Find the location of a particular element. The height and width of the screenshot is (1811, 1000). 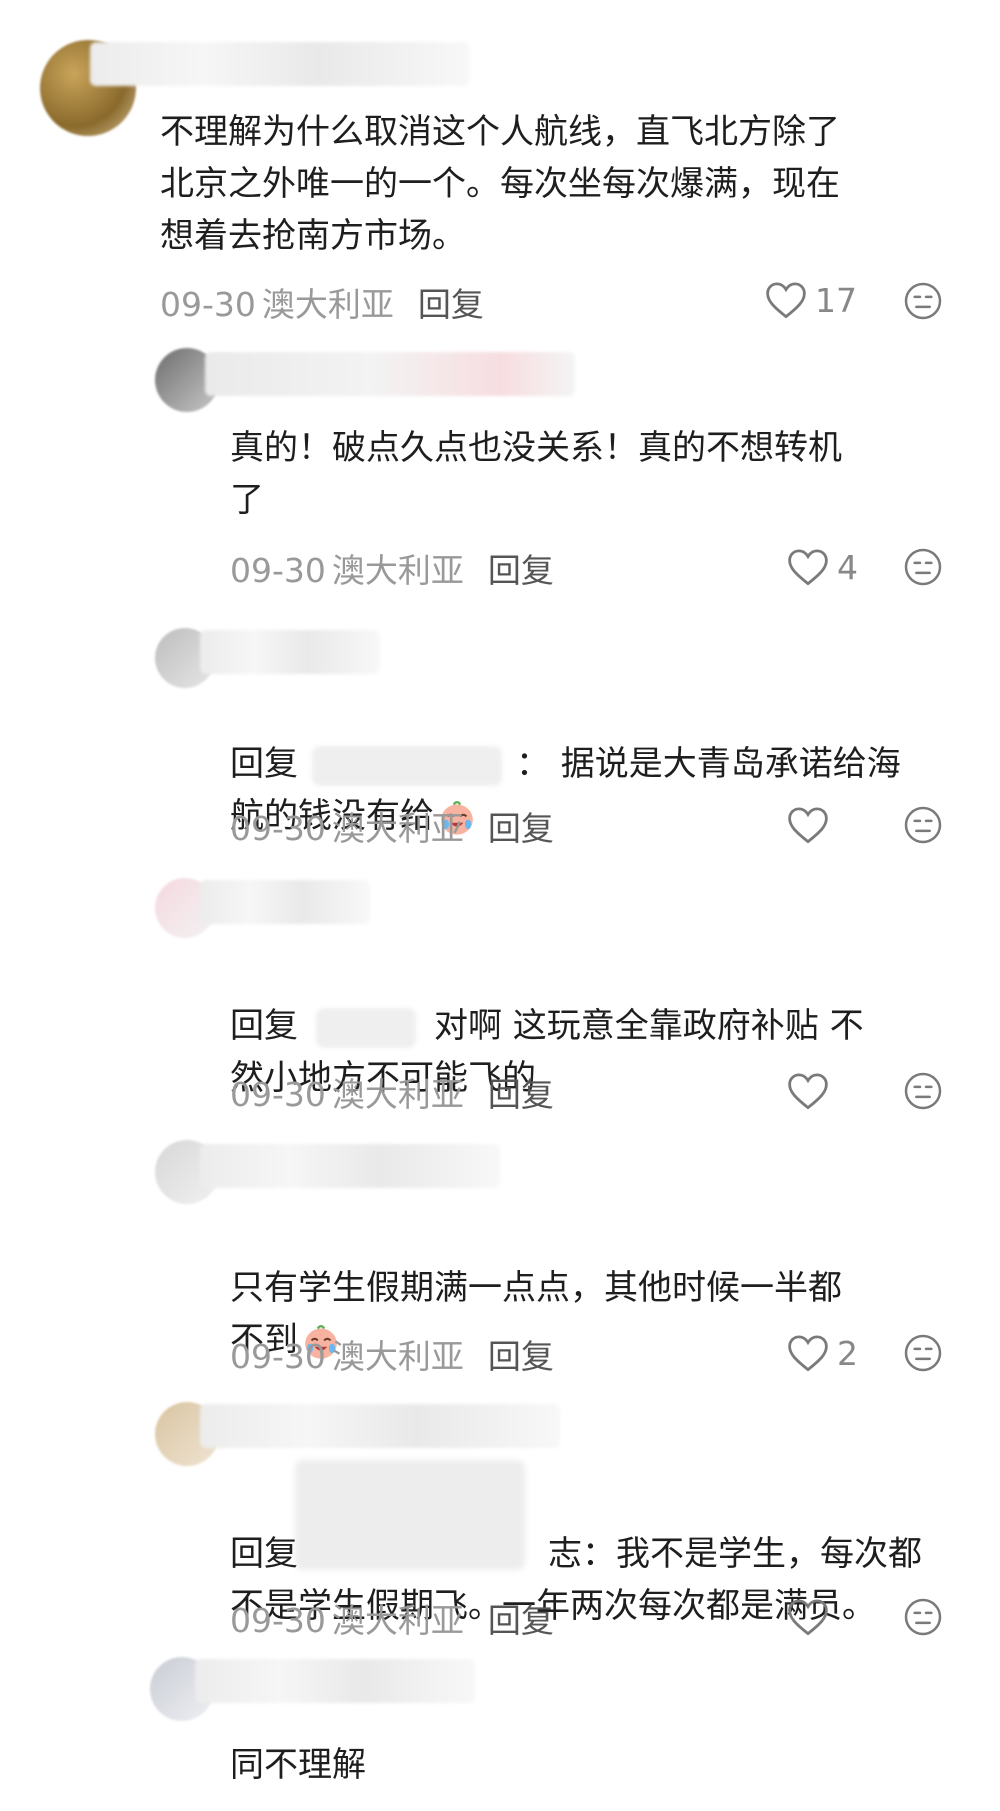

like-button: 4 is located at coordinates (822, 567).